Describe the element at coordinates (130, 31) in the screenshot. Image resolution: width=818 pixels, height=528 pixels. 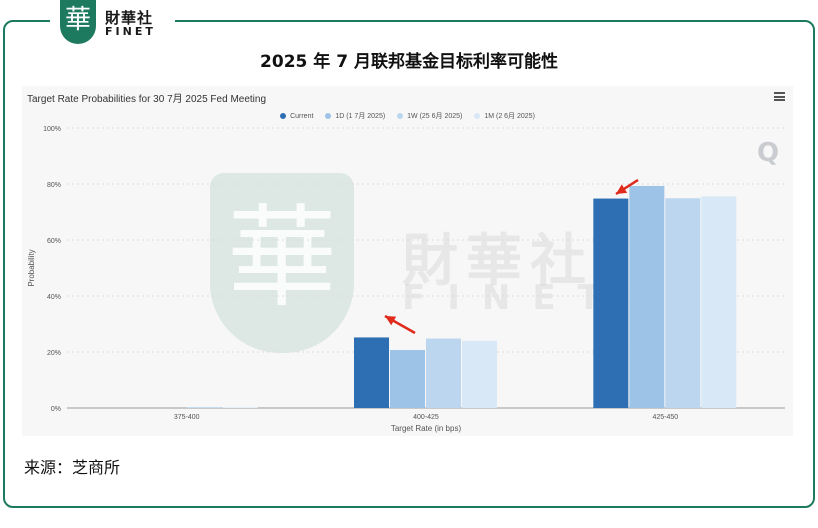
I see `logo-english-name: FINET` at that location.